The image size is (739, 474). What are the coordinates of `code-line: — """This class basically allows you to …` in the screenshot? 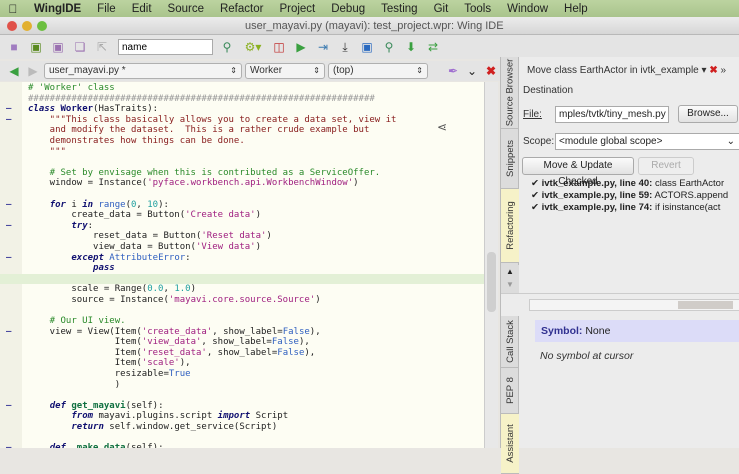 It's located at (242, 120).